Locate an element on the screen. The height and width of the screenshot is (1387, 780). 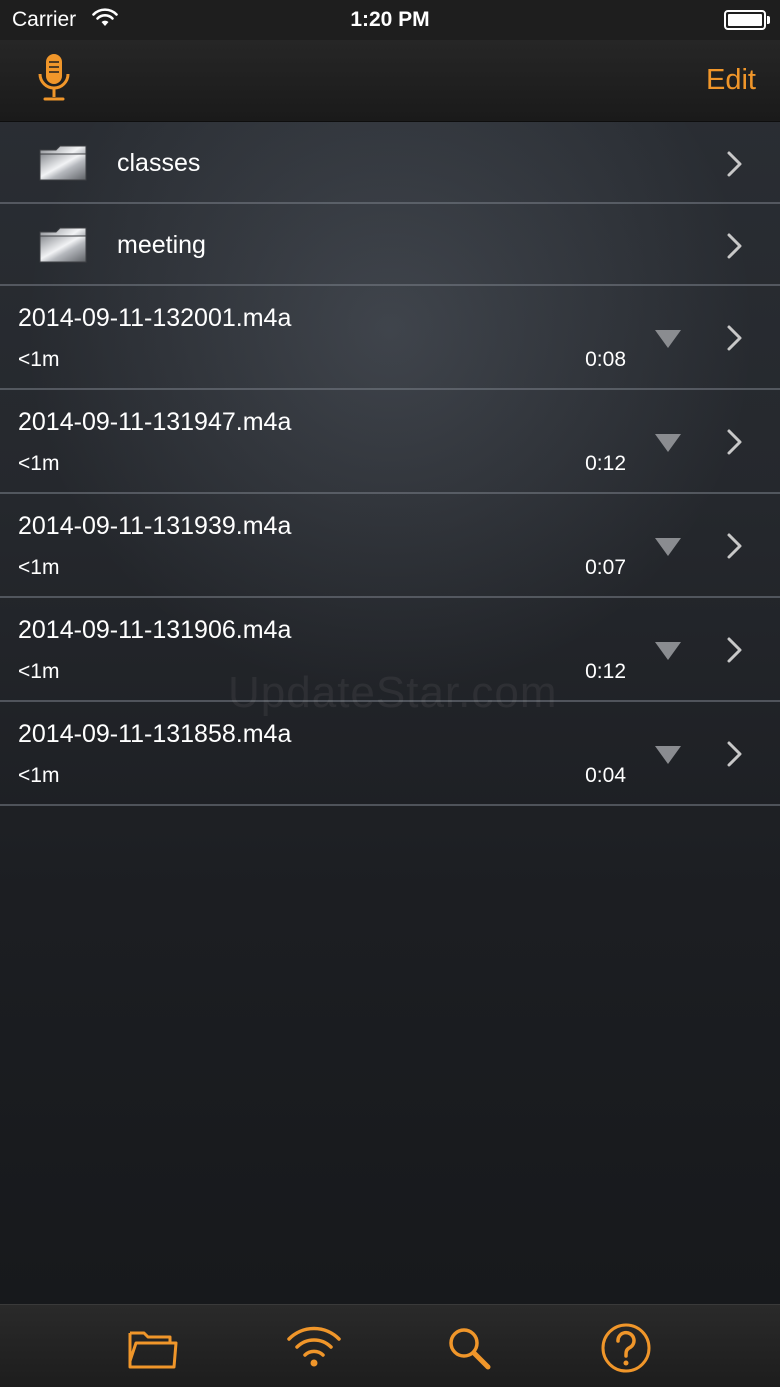
recording-name: 2014-09-11-131906.m4a is located at coordinates (155, 630).